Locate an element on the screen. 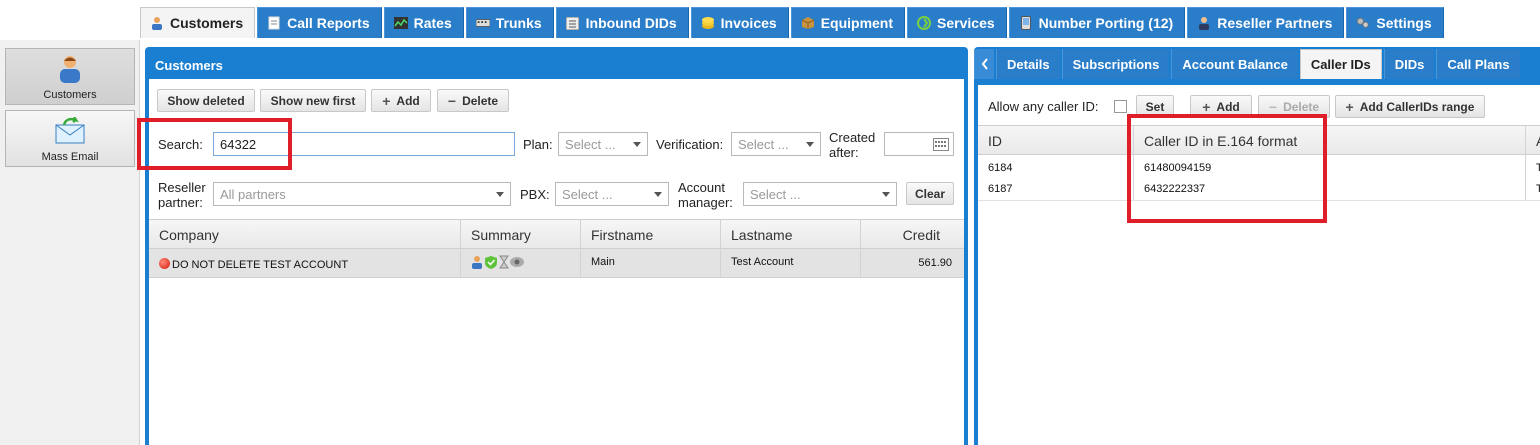 Image resolution: width=1540 pixels, height=445 pixels. tab-label: Services is located at coordinates (966, 23).